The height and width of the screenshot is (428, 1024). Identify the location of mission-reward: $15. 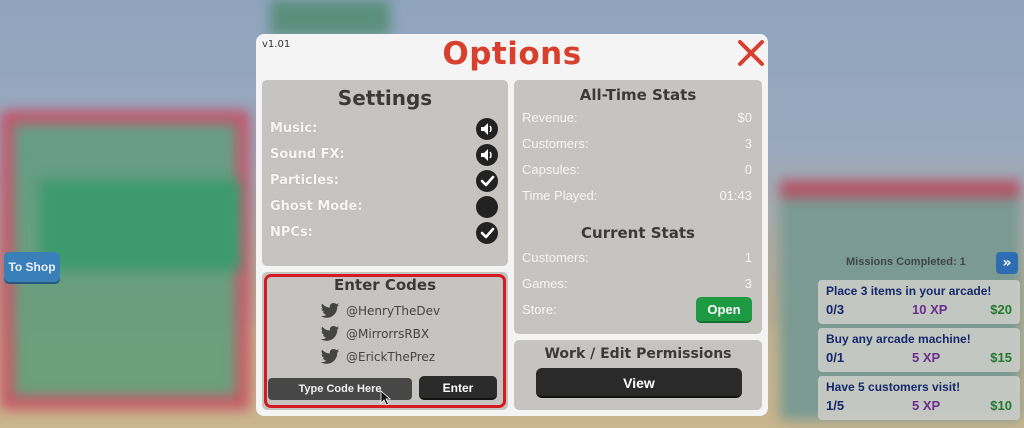
(1001, 357).